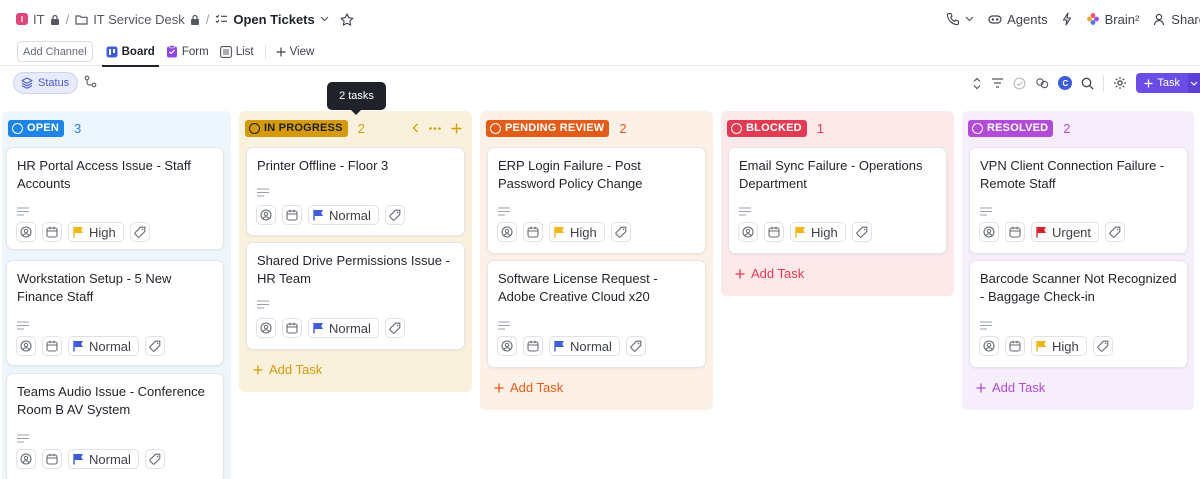 This screenshot has width=1200, height=479. What do you see at coordinates (1065, 232) in the screenshot?
I see `priority-badge: Urgent` at bounding box center [1065, 232].